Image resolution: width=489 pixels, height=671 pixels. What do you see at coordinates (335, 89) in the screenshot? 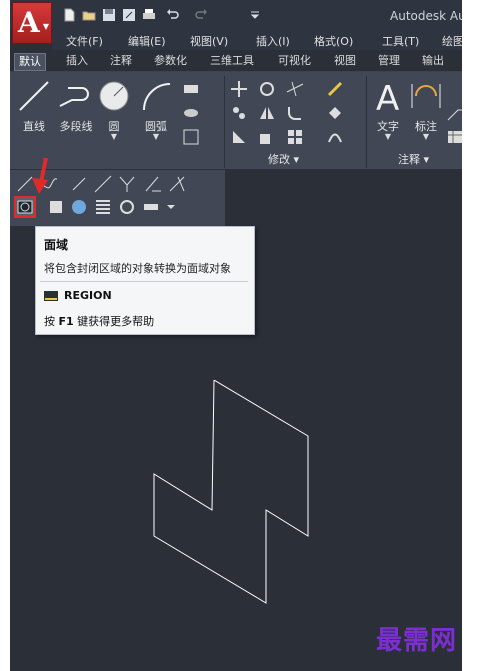
I see `erase-icon` at bounding box center [335, 89].